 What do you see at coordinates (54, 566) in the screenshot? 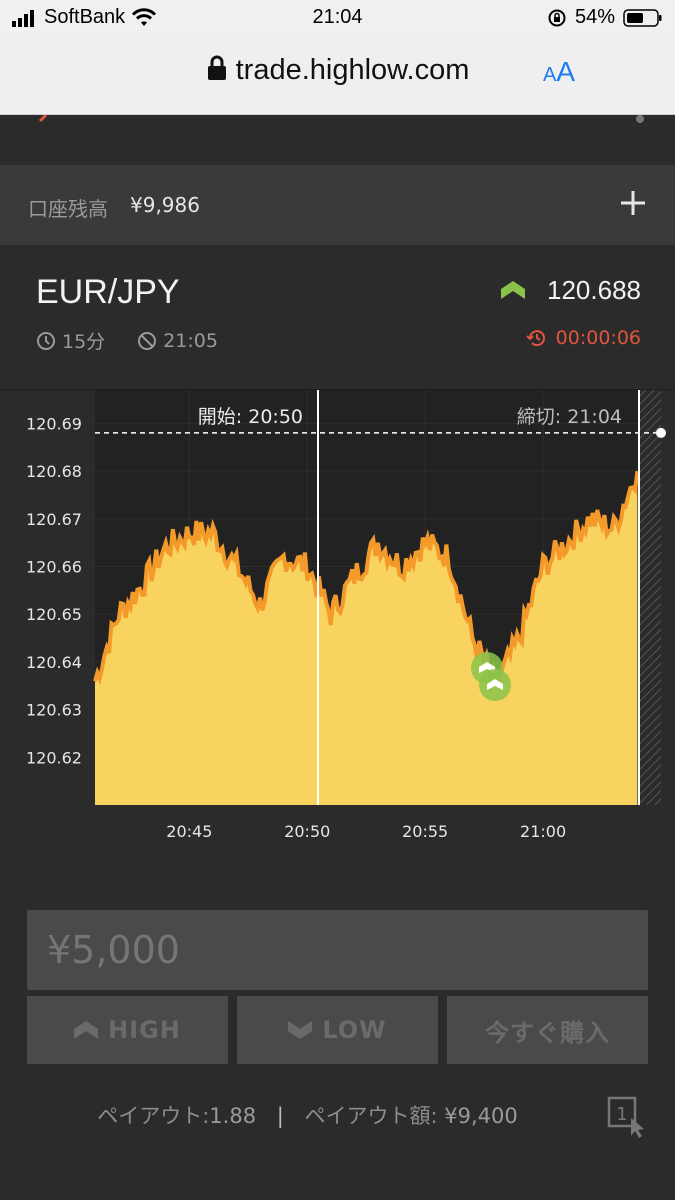
I see `y-tick-label: 120.66` at bounding box center [54, 566].